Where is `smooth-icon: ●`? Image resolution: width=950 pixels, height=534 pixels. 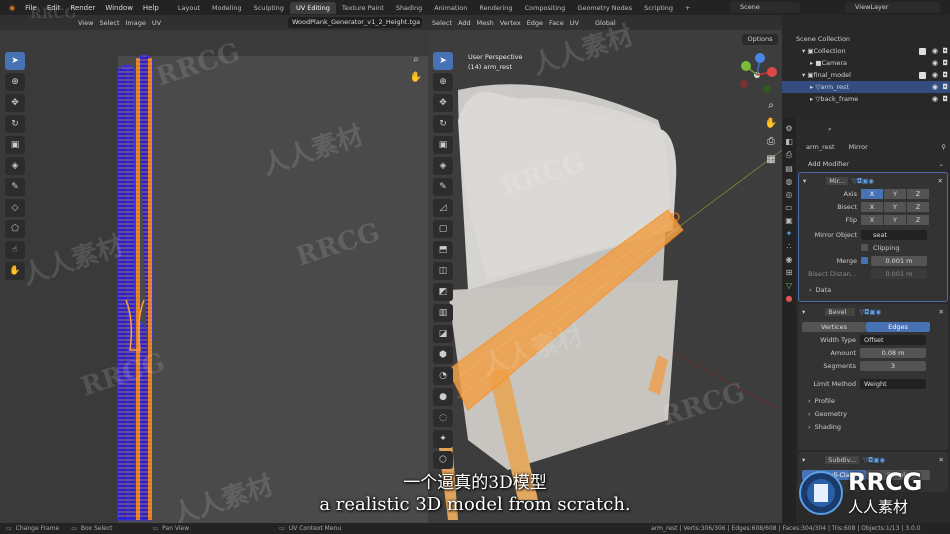
smooth-icon: ● is located at coordinates (443, 397).